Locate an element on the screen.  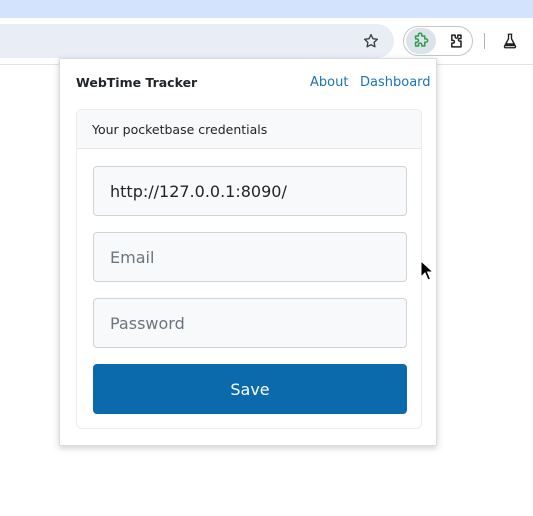
extensions-menu-button is located at coordinates (456, 41).